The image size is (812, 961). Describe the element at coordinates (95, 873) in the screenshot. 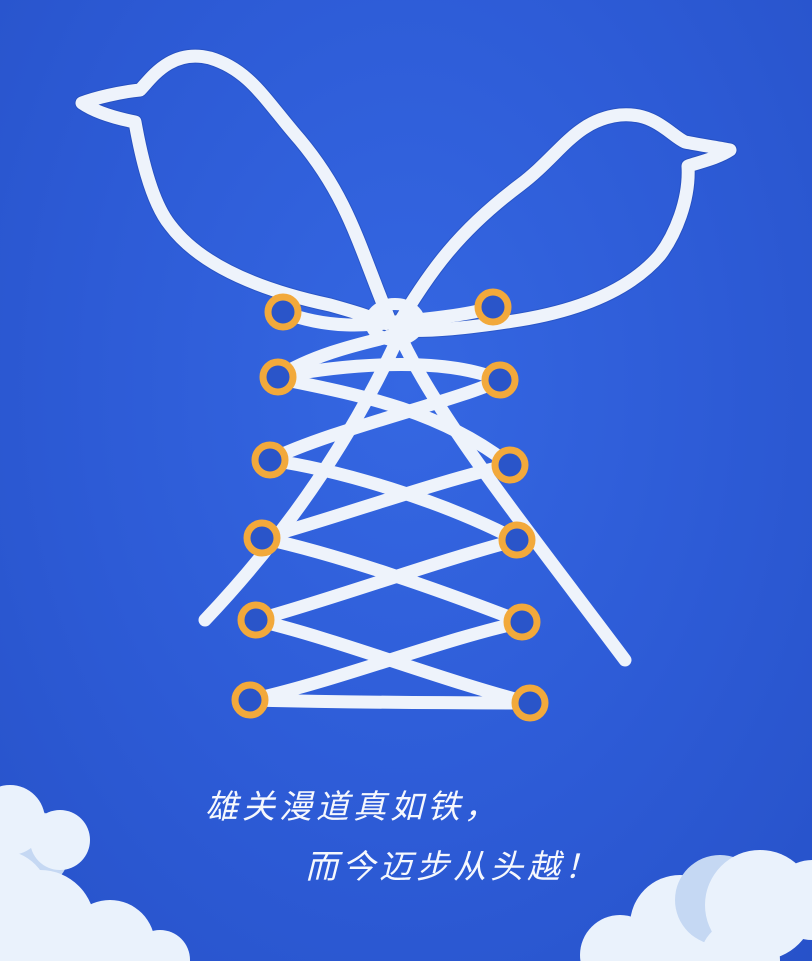

I see `left-cloud` at that location.